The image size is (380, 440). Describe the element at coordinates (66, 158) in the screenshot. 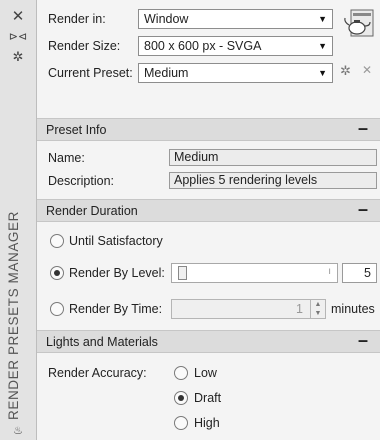

I see `preset-name-label: Name:` at that location.